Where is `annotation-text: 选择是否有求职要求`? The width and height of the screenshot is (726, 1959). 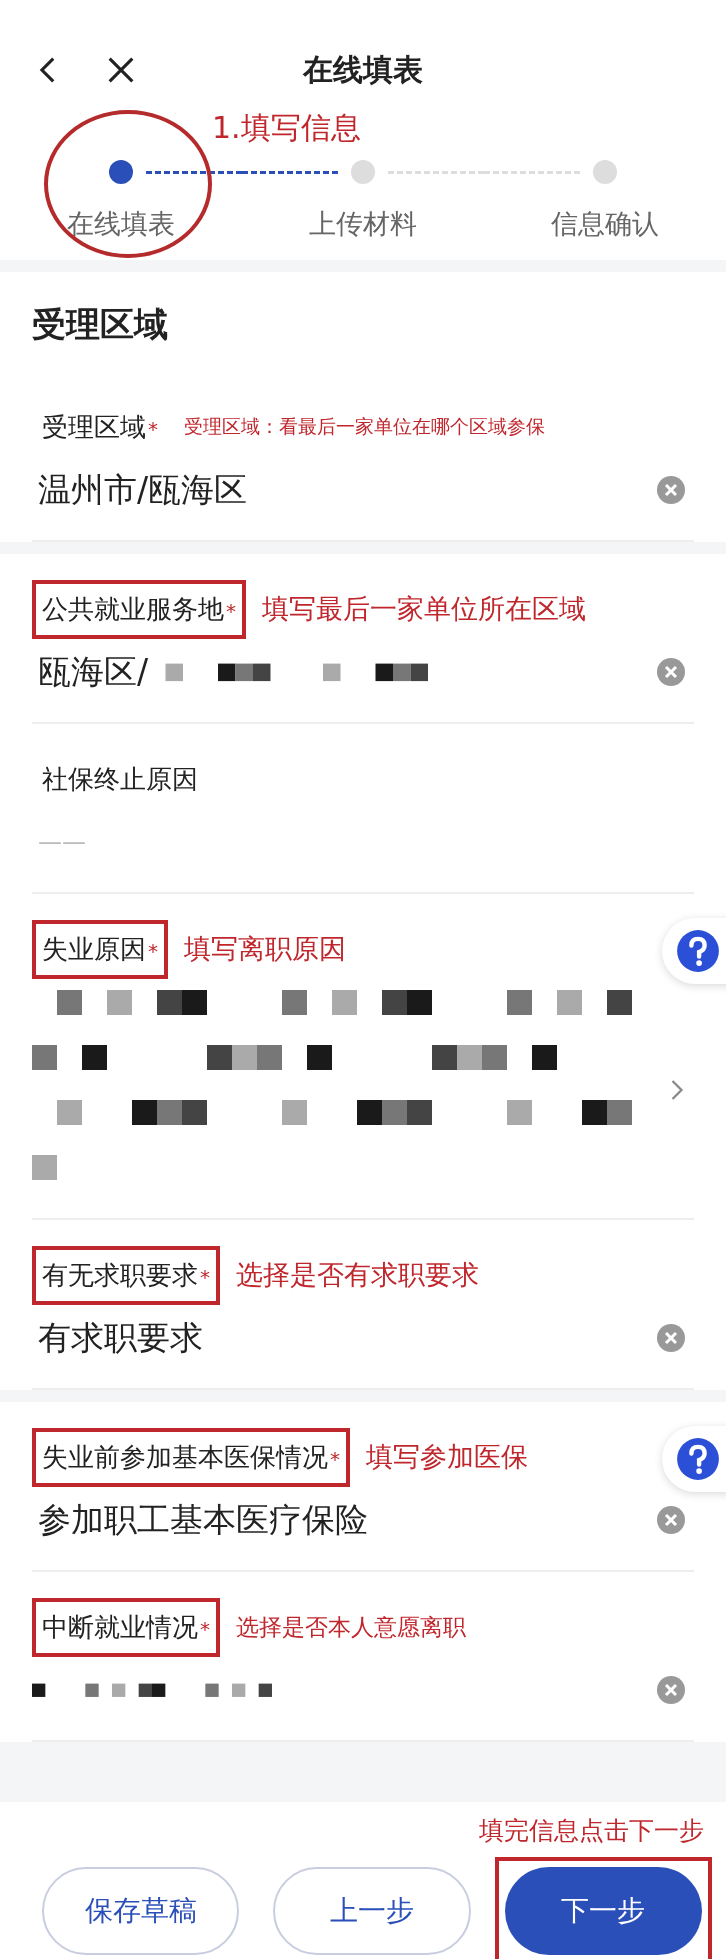
annotation-text: 选择是否有求职要求 is located at coordinates (357, 1275).